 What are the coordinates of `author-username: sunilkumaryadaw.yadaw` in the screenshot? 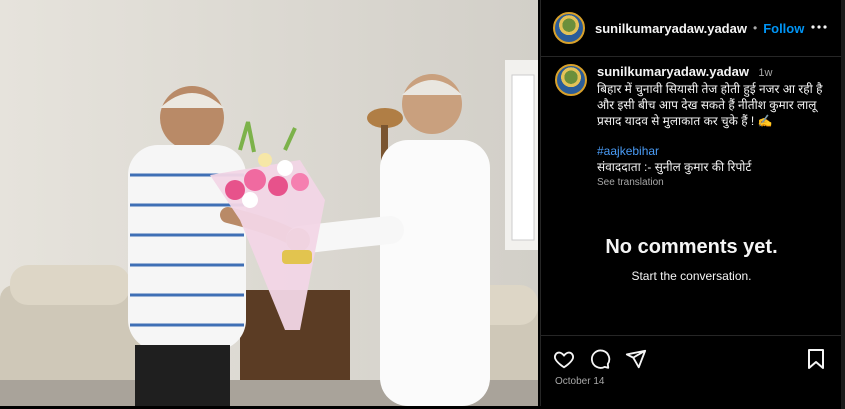 It's located at (671, 28).